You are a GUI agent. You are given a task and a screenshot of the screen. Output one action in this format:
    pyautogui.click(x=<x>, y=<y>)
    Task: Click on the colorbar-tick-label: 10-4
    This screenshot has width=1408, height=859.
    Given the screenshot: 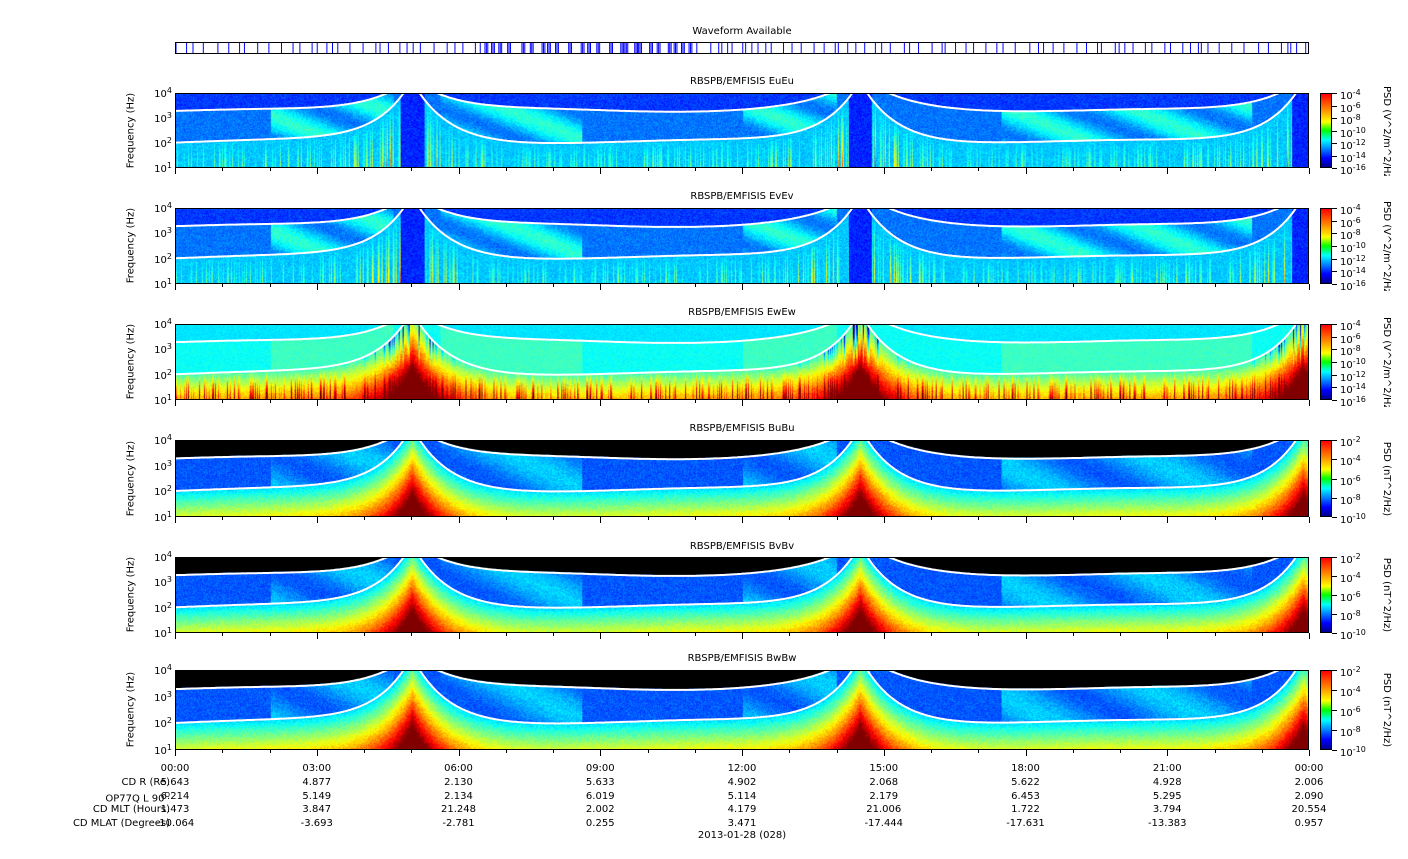 What is the action you would take?
    pyautogui.click(x=1350, y=578)
    